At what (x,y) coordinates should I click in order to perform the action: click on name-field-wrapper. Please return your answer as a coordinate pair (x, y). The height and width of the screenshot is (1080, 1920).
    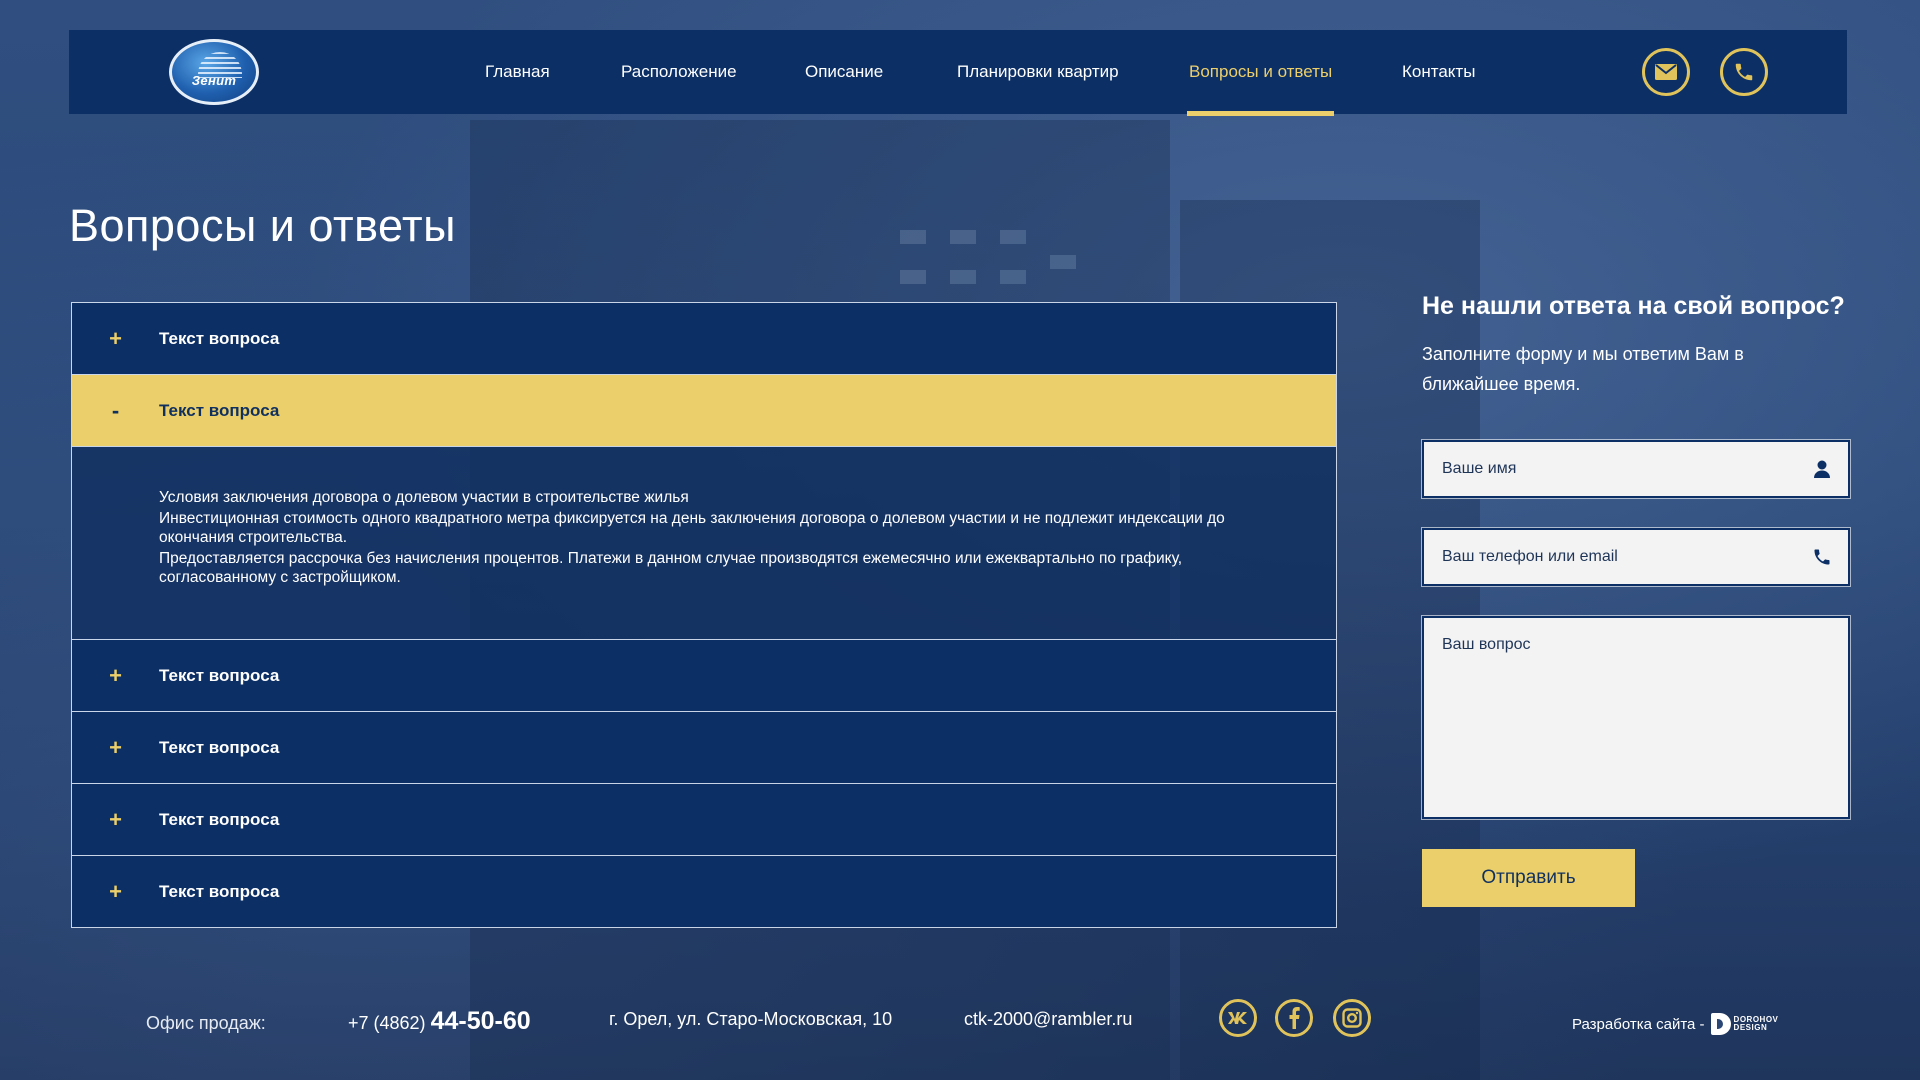
    Looking at the image, I should click on (1636, 469).